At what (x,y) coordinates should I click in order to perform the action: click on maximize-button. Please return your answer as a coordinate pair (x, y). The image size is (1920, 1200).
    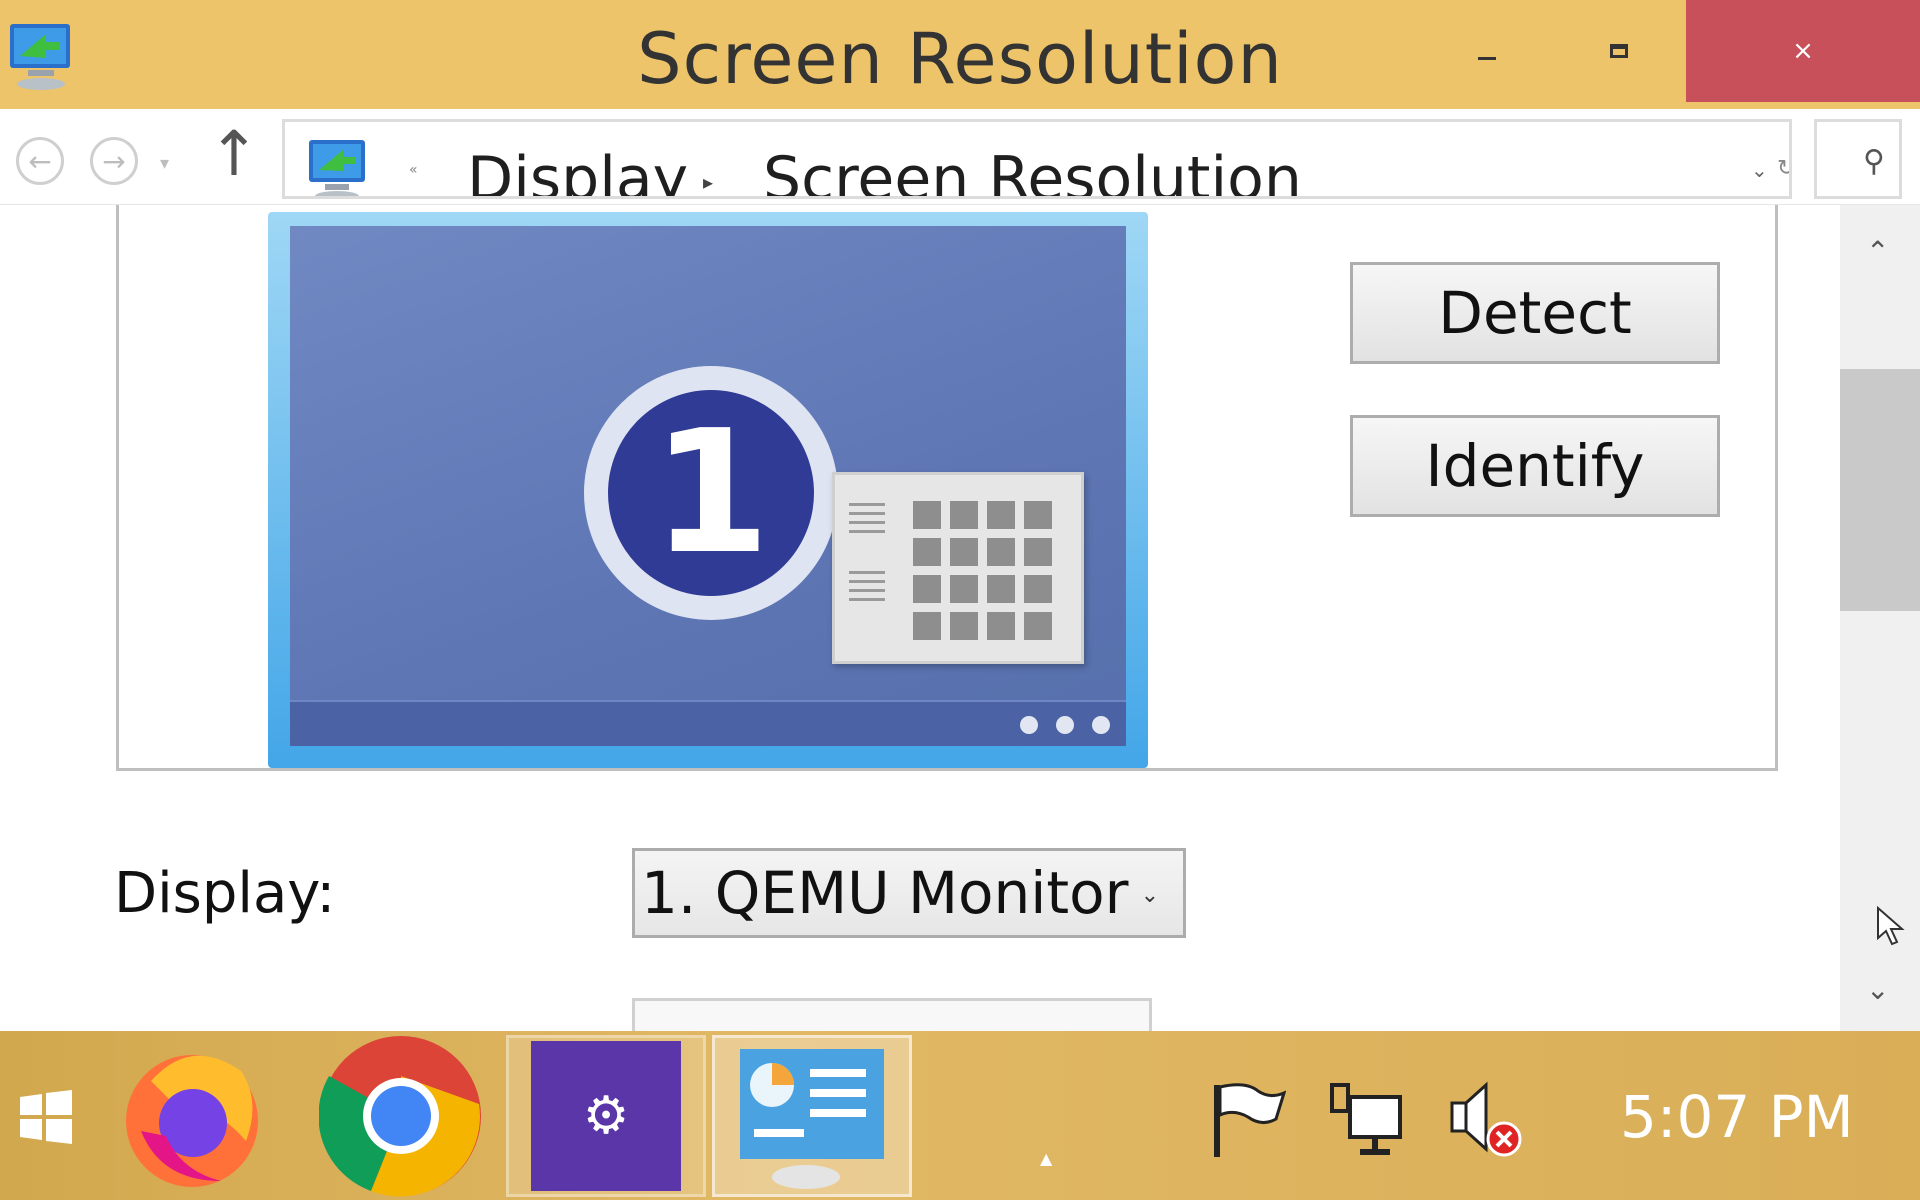
    Looking at the image, I should click on (1619, 51).